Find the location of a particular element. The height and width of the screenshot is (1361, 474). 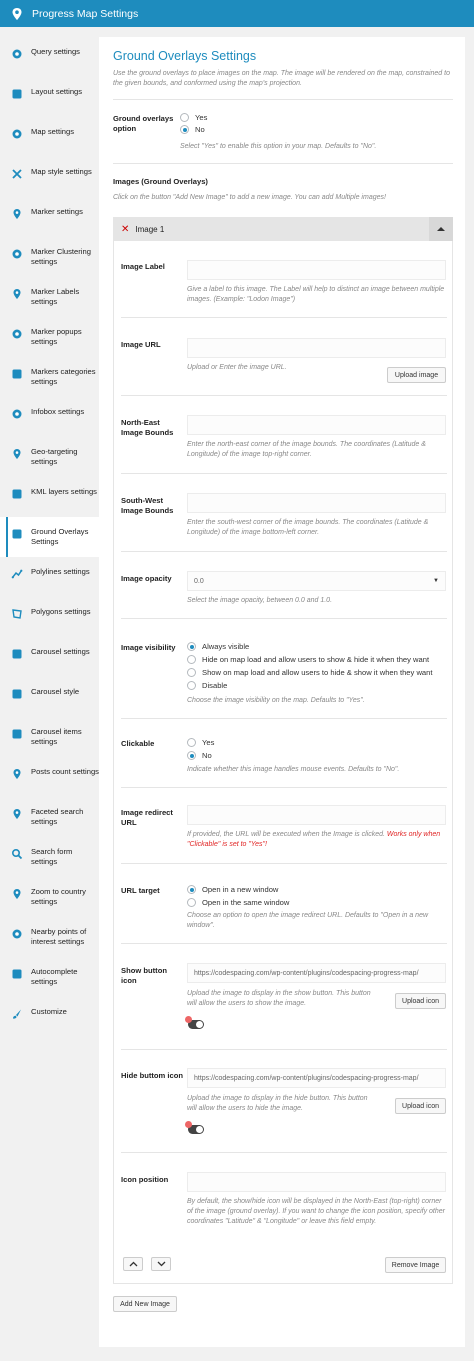

sidebar-item-paint: Map style settings is located at coordinates (49, 177).